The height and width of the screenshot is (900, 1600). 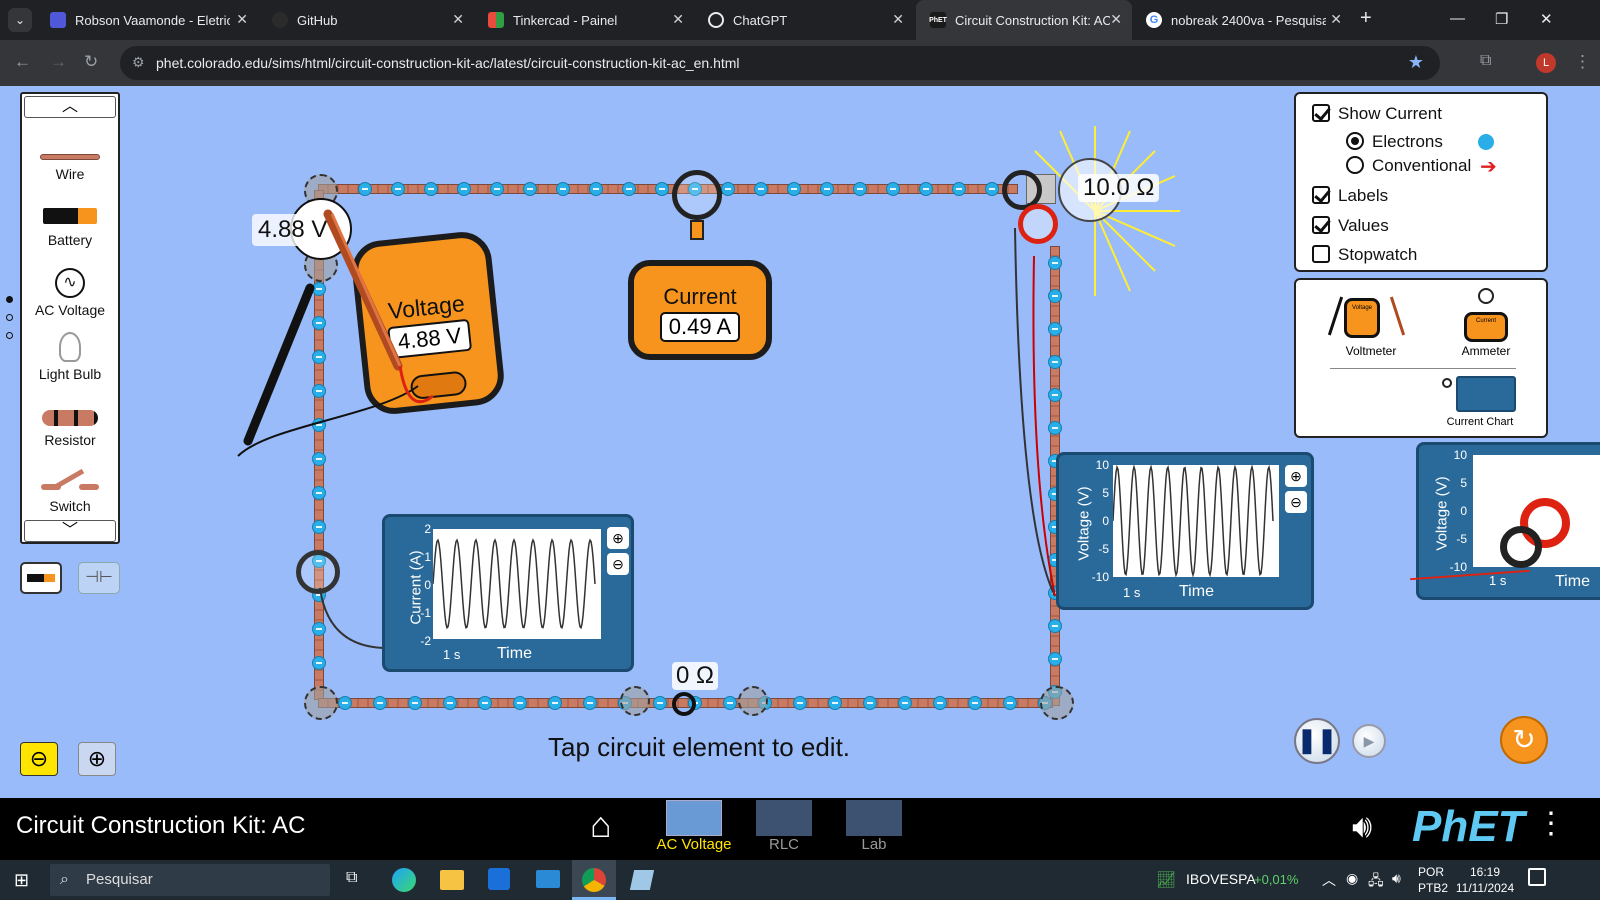 What do you see at coordinates (70, 293) in the screenshot?
I see `toolbox-ac-voltage: ∿ AC Voltage` at bounding box center [70, 293].